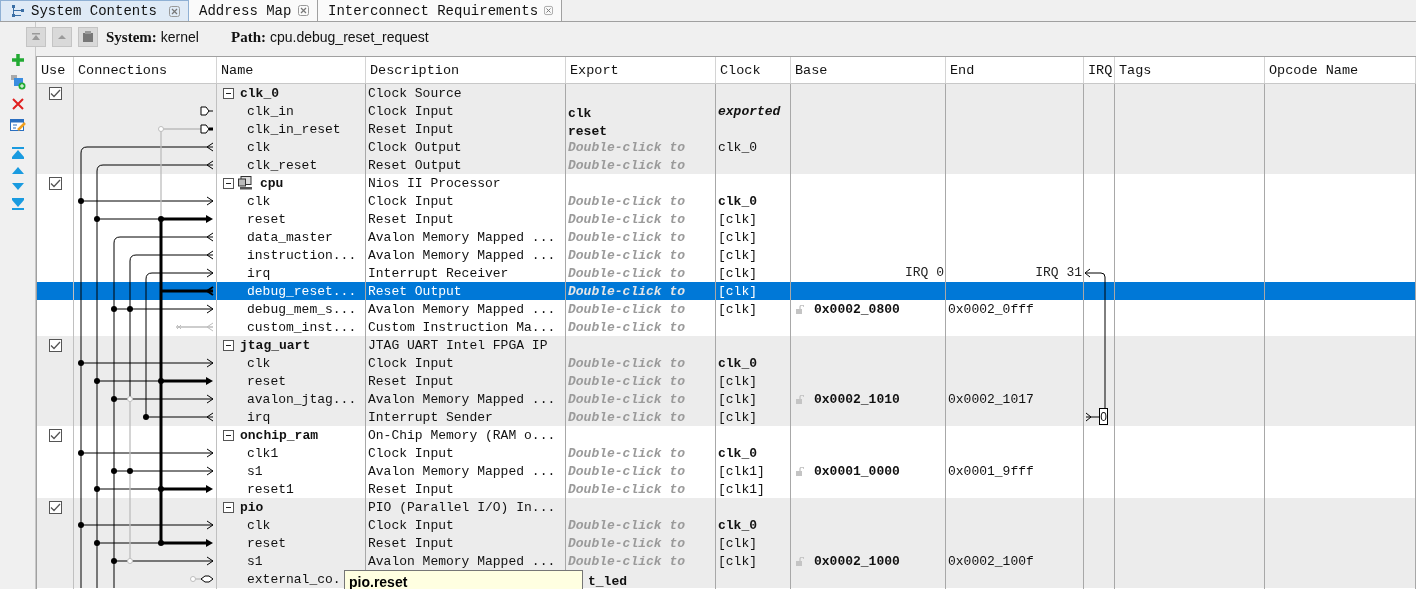  I want to click on table-row: avalon_jtag... Avalon Memory Mapped ... Double-click to [clk] 0x0002_1010 0x0002_1017, so click(726, 399).